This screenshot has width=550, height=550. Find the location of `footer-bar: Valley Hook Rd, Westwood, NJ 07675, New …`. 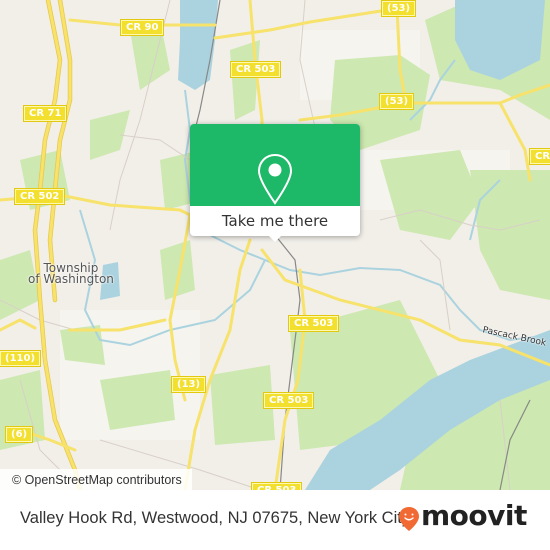

footer-bar: Valley Hook Rd, Westwood, NJ 07675, New … is located at coordinates (275, 520).